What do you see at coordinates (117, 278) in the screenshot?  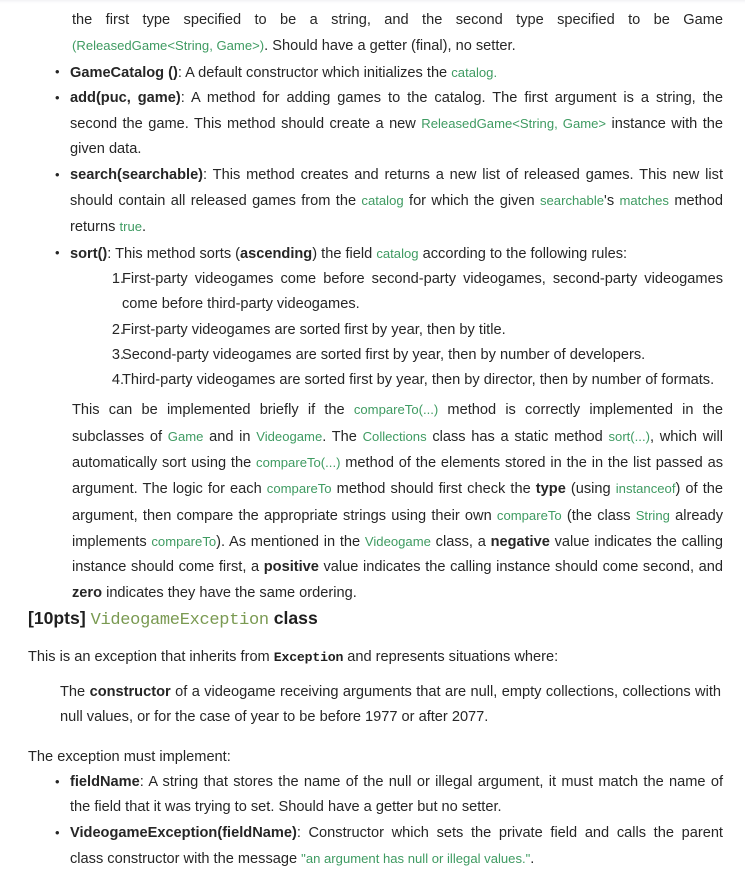 I see `sort-rule-1-number: 1.` at bounding box center [117, 278].